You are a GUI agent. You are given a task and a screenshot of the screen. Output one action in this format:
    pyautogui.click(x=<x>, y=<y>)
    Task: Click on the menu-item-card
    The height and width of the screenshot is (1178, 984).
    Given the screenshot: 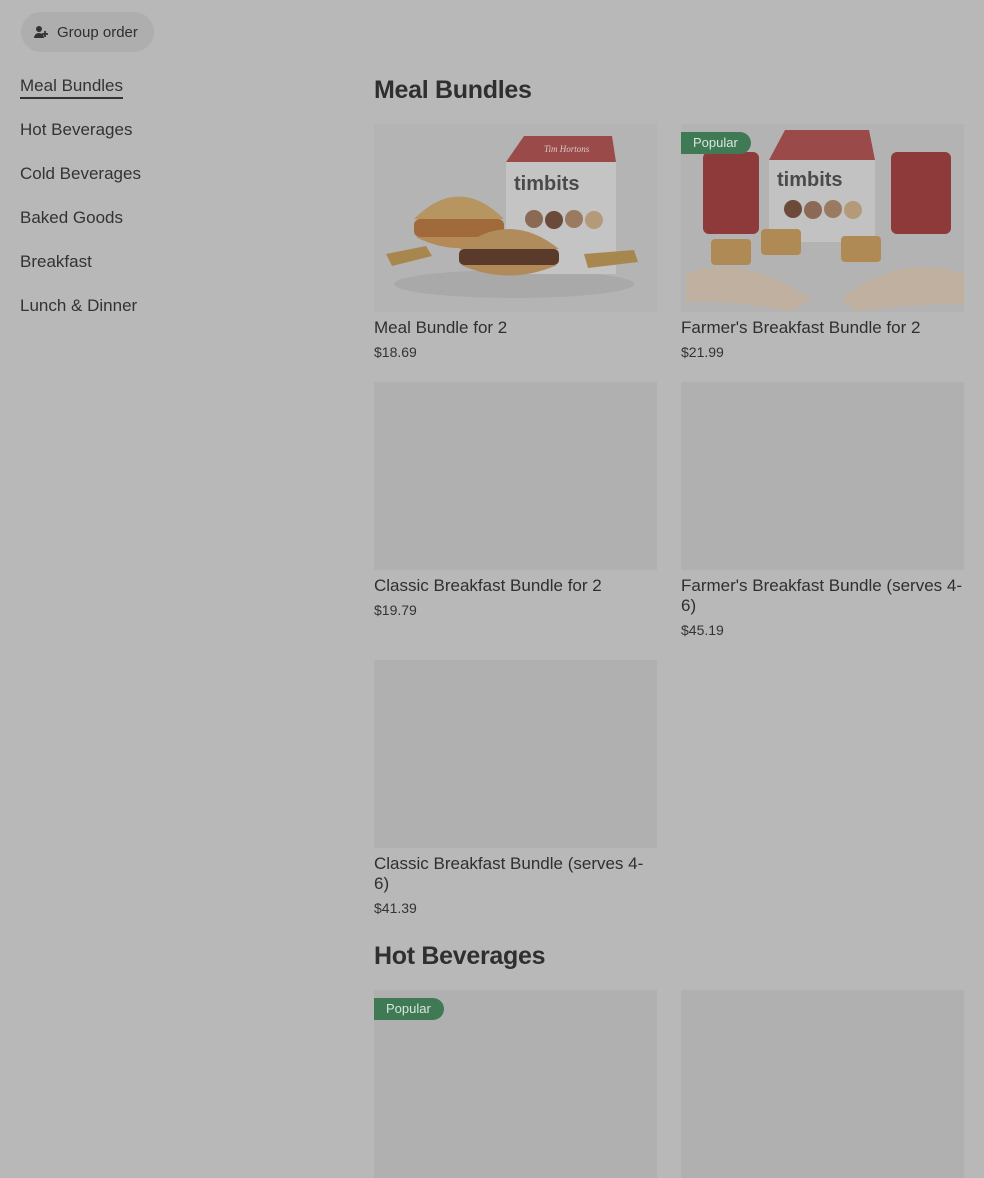 What is the action you would take?
    pyautogui.click(x=822, y=1084)
    